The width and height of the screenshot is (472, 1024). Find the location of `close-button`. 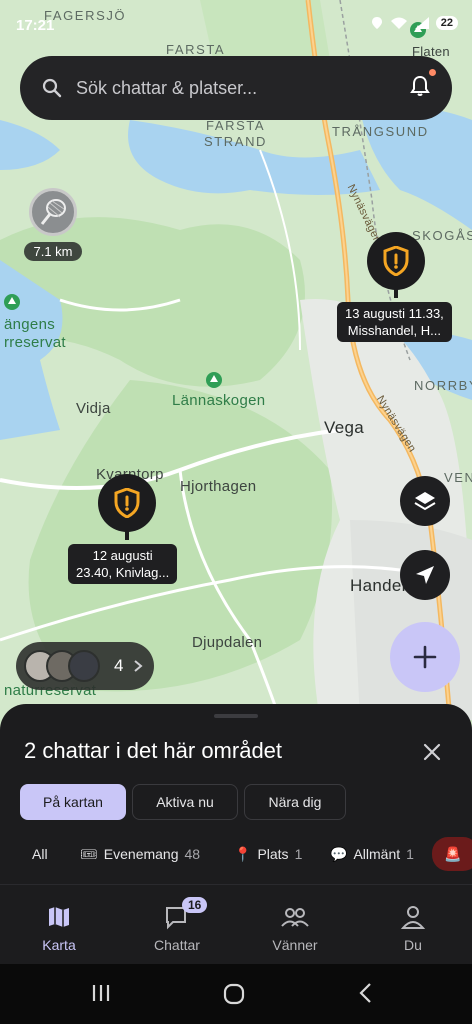

close-button is located at coordinates (432, 754).